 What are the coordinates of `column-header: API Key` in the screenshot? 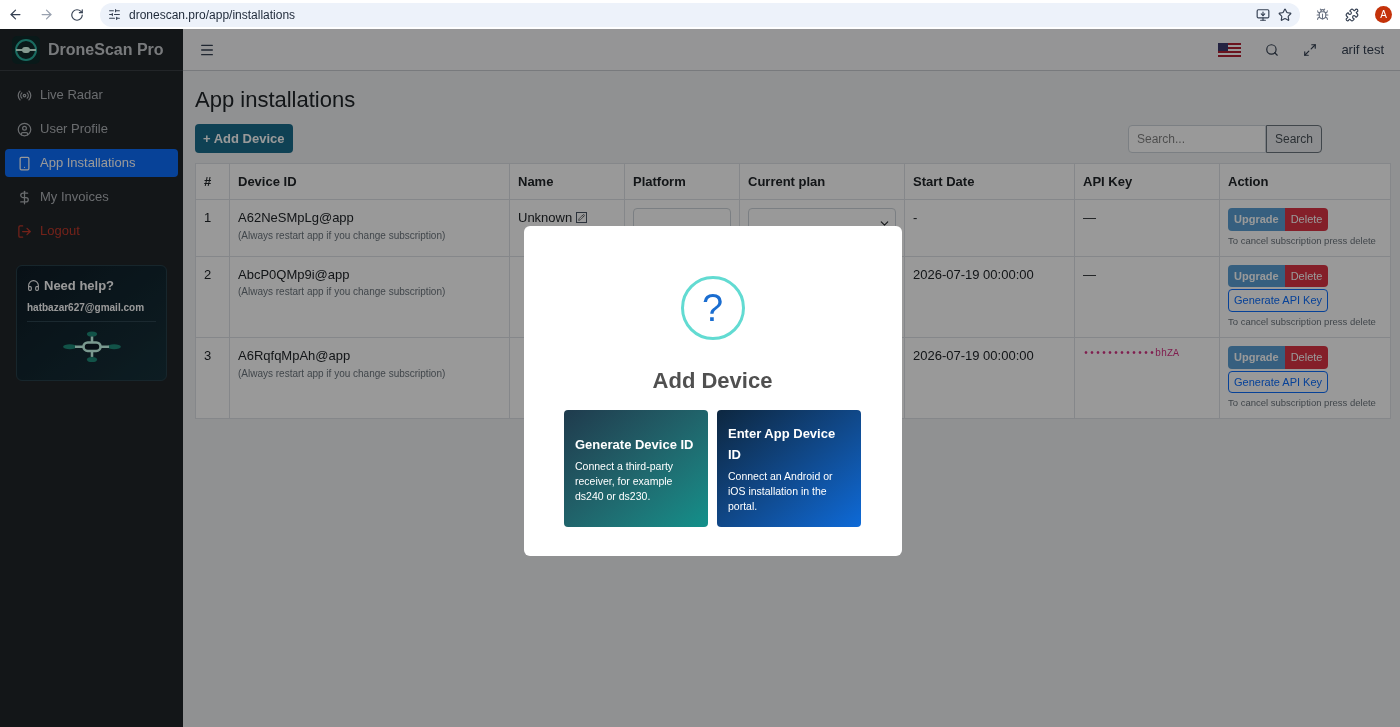 It's located at (1147, 181).